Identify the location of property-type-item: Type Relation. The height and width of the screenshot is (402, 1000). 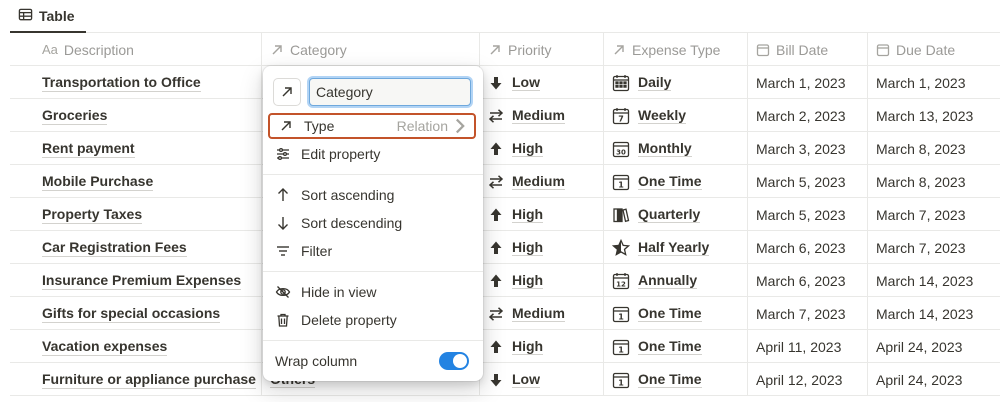
(372, 126).